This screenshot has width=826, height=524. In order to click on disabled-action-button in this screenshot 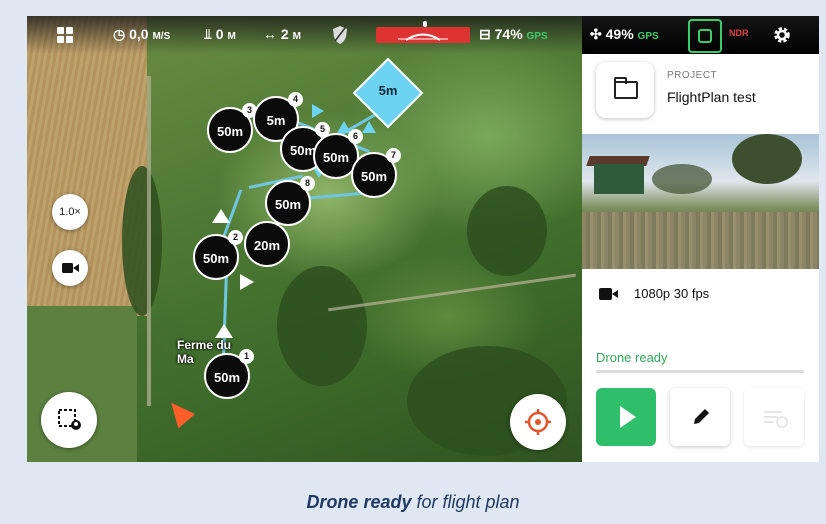, I will do `click(774, 417)`.